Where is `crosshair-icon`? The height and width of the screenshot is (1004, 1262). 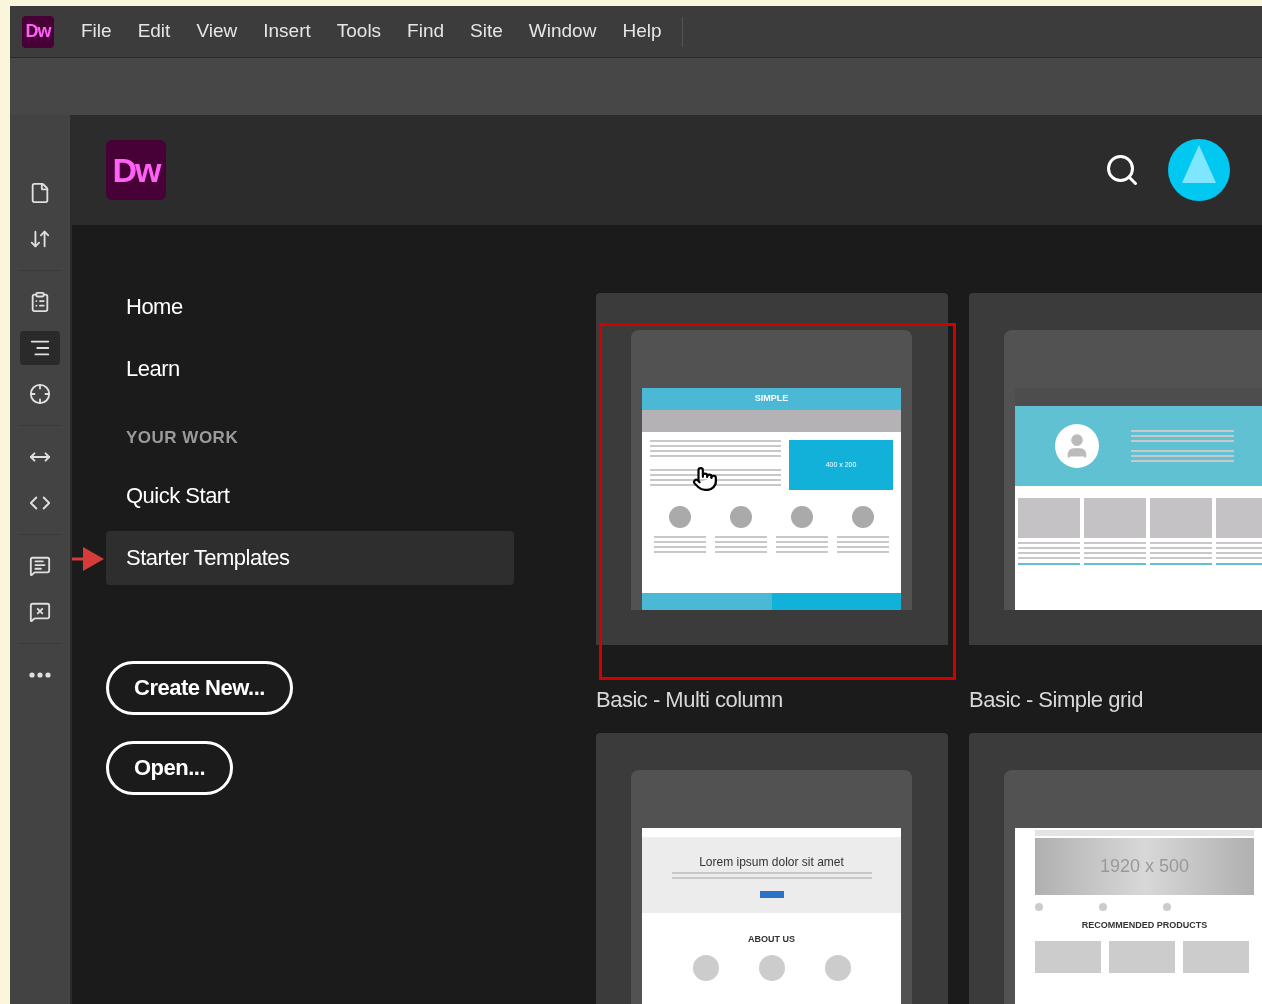
crosshair-icon is located at coordinates (40, 394).